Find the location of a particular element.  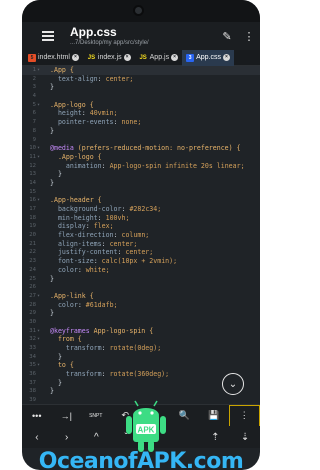

code-line: 20 flex-direction: column; is located at coordinates (141, 235).